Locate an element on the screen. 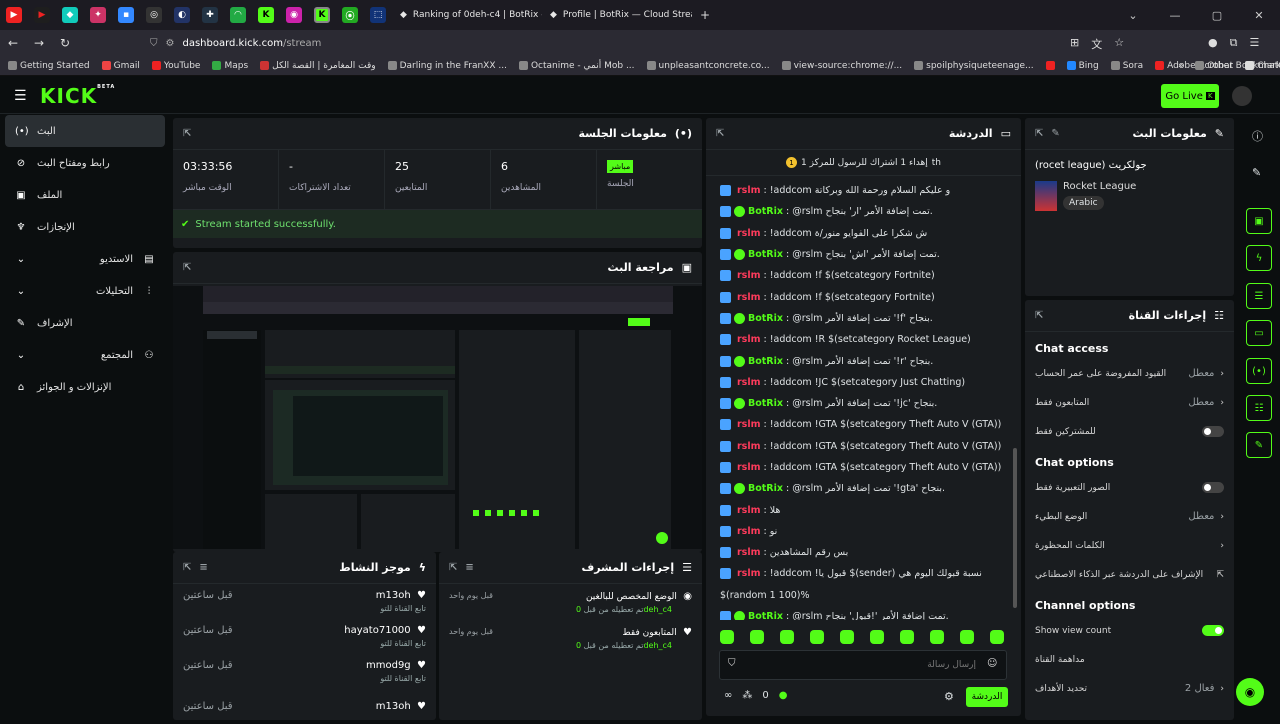 The image size is (1280, 724). rail-mod-button: ✎ is located at coordinates (1259, 445).